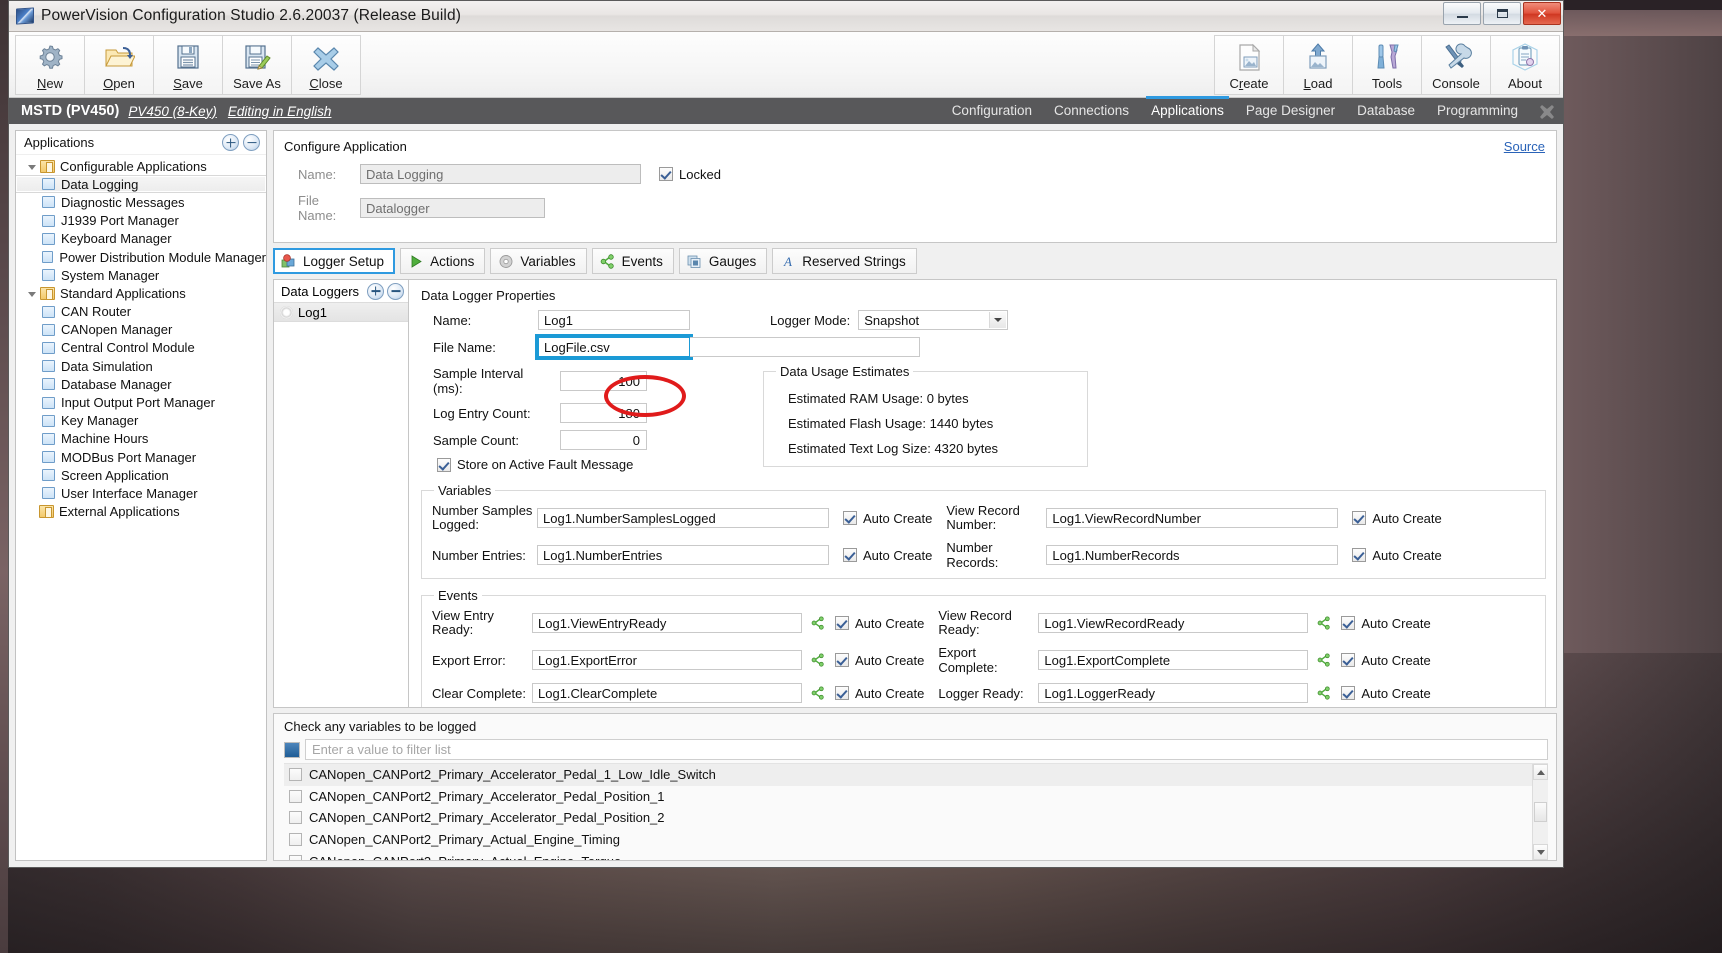 The image size is (1722, 953). Describe the element at coordinates (538, 261) in the screenshot. I see `tab-variables: Variables` at that location.